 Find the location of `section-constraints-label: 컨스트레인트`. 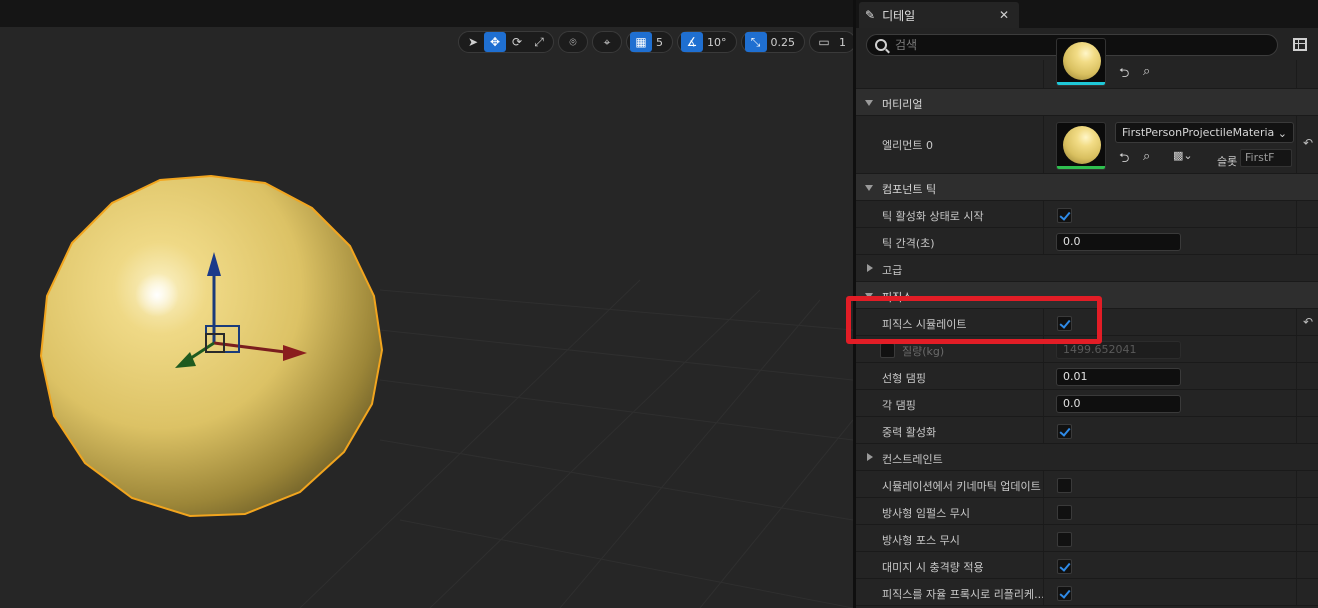

section-constraints-label: 컨스트레인트 is located at coordinates (912, 459).